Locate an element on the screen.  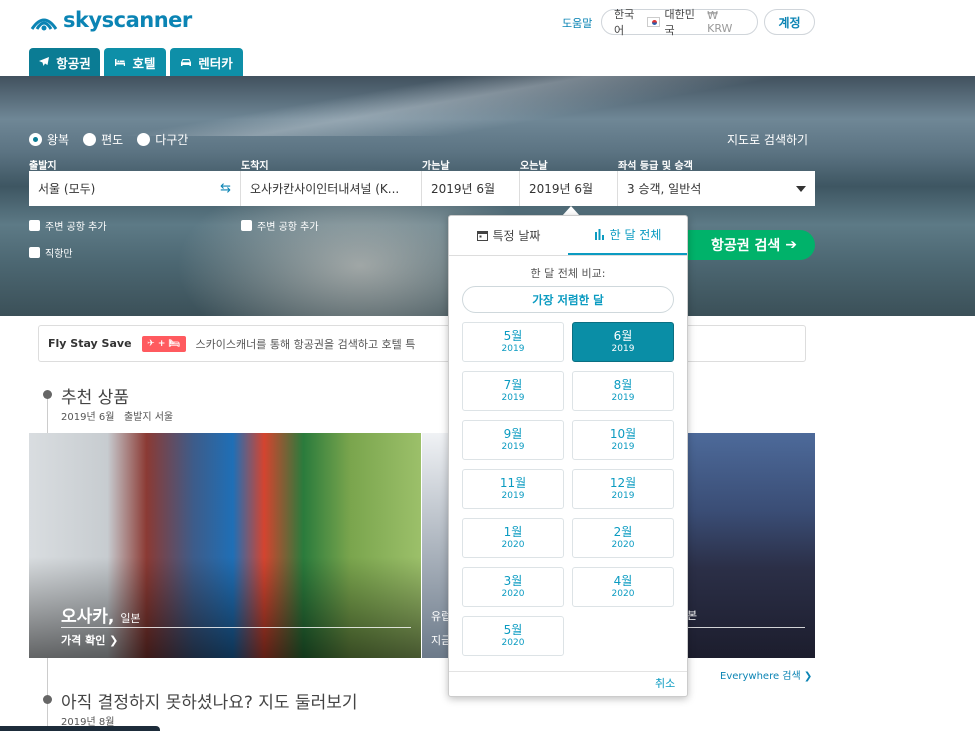
tab-flights-label: 항공권 is located at coordinates (73, 63).